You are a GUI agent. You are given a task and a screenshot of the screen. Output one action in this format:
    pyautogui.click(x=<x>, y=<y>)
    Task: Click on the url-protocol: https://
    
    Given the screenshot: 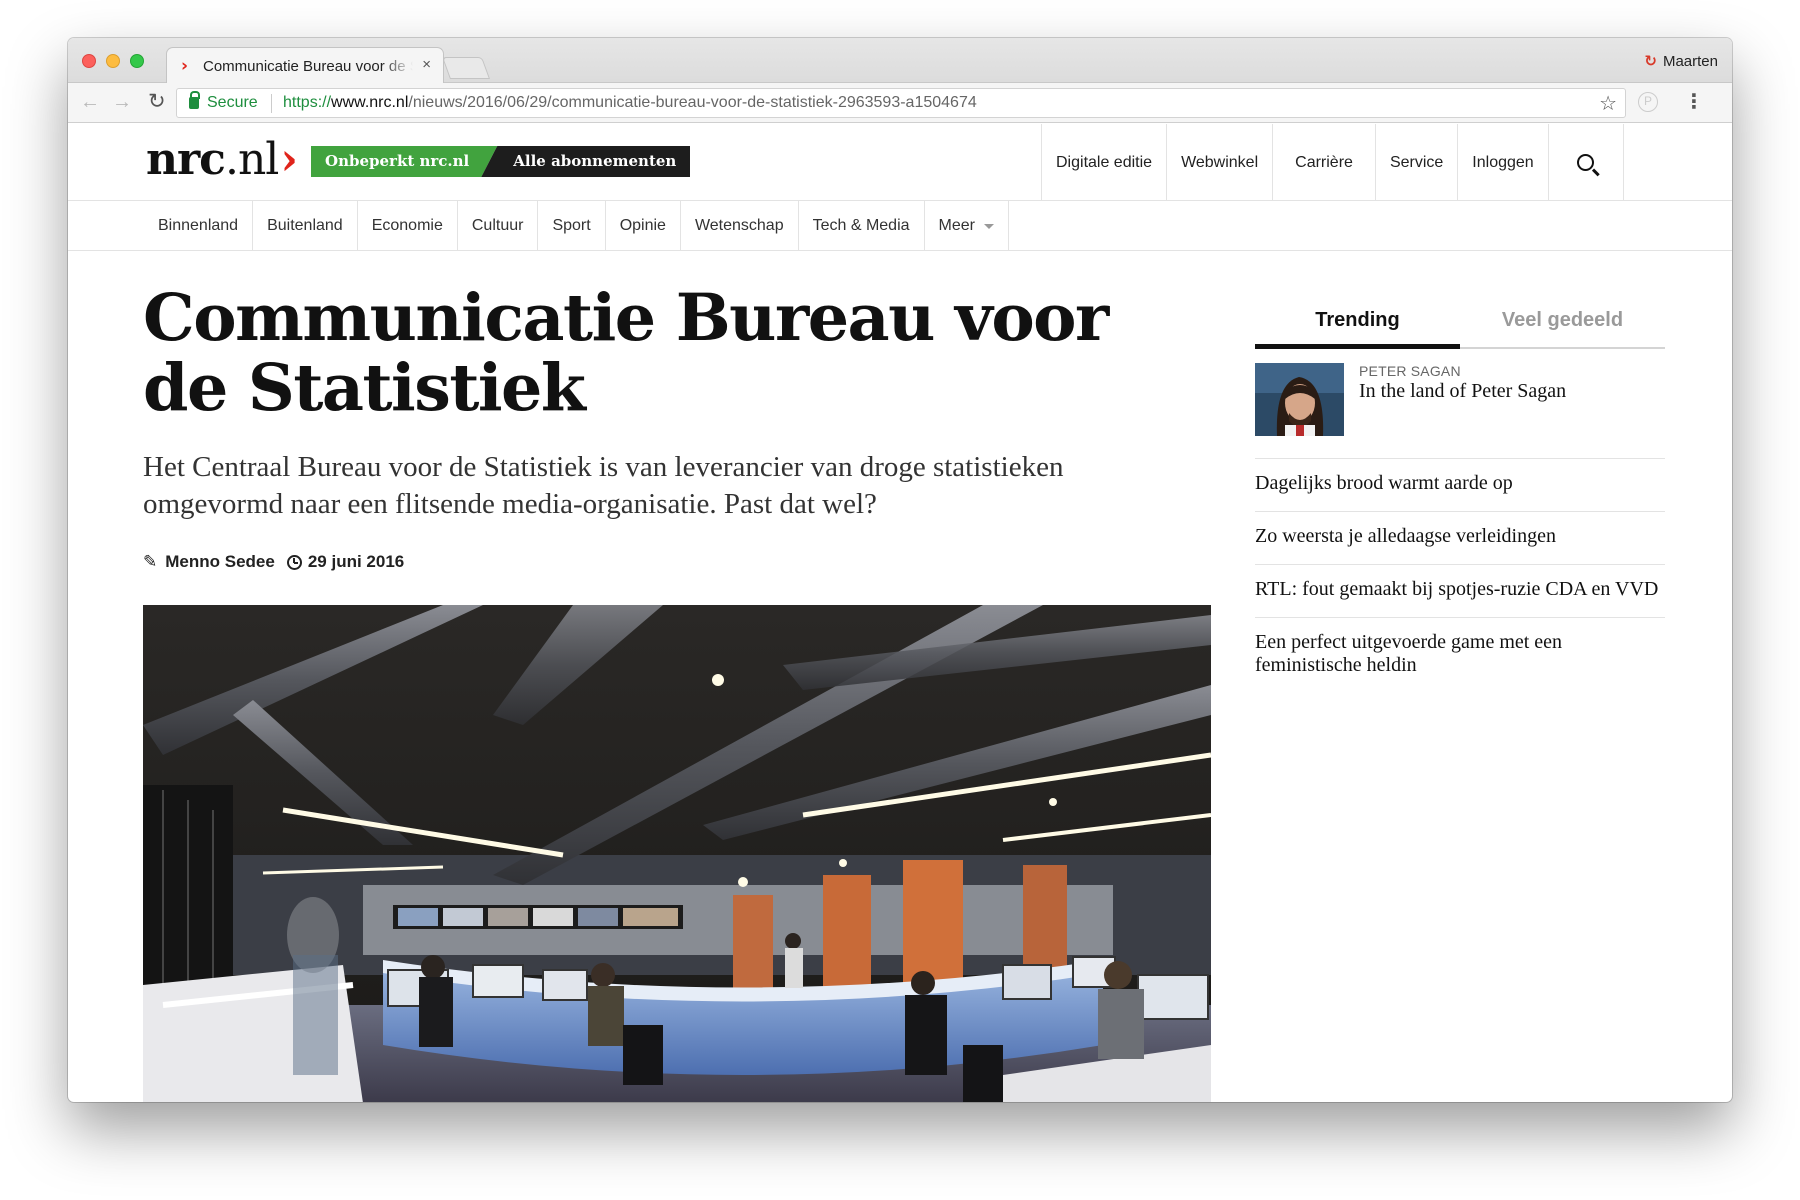 What is the action you would take?
    pyautogui.click(x=307, y=102)
    